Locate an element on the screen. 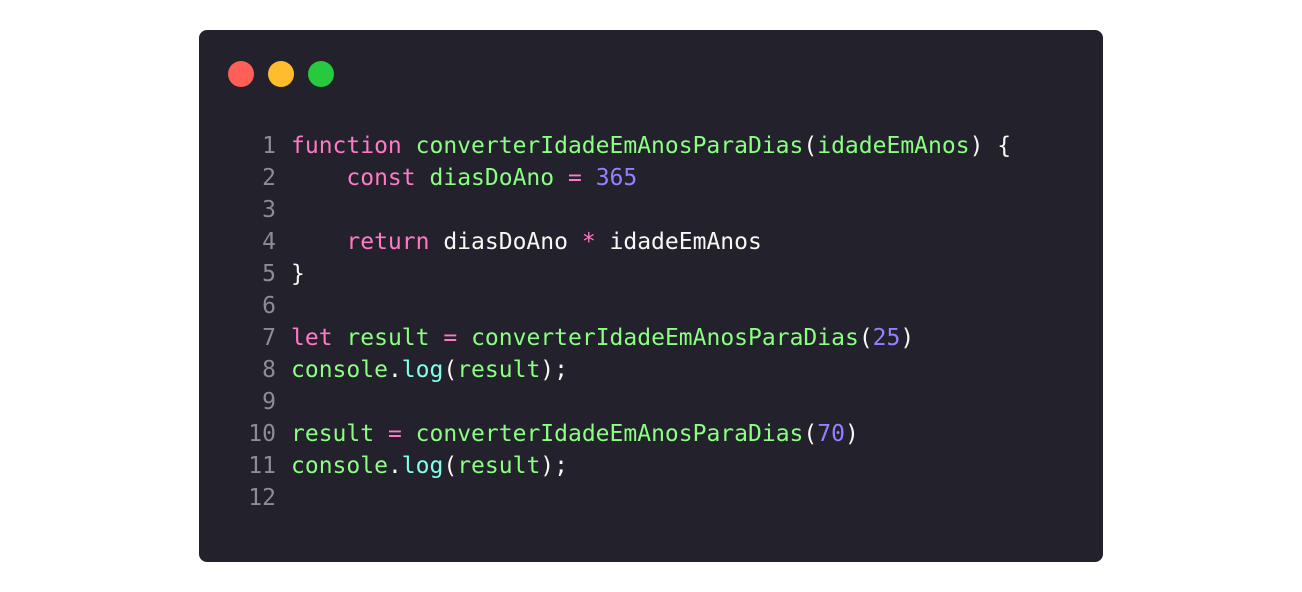 Image resolution: width=1302 pixels, height=592 pixels. line-number: 11 is located at coordinates (262, 466).